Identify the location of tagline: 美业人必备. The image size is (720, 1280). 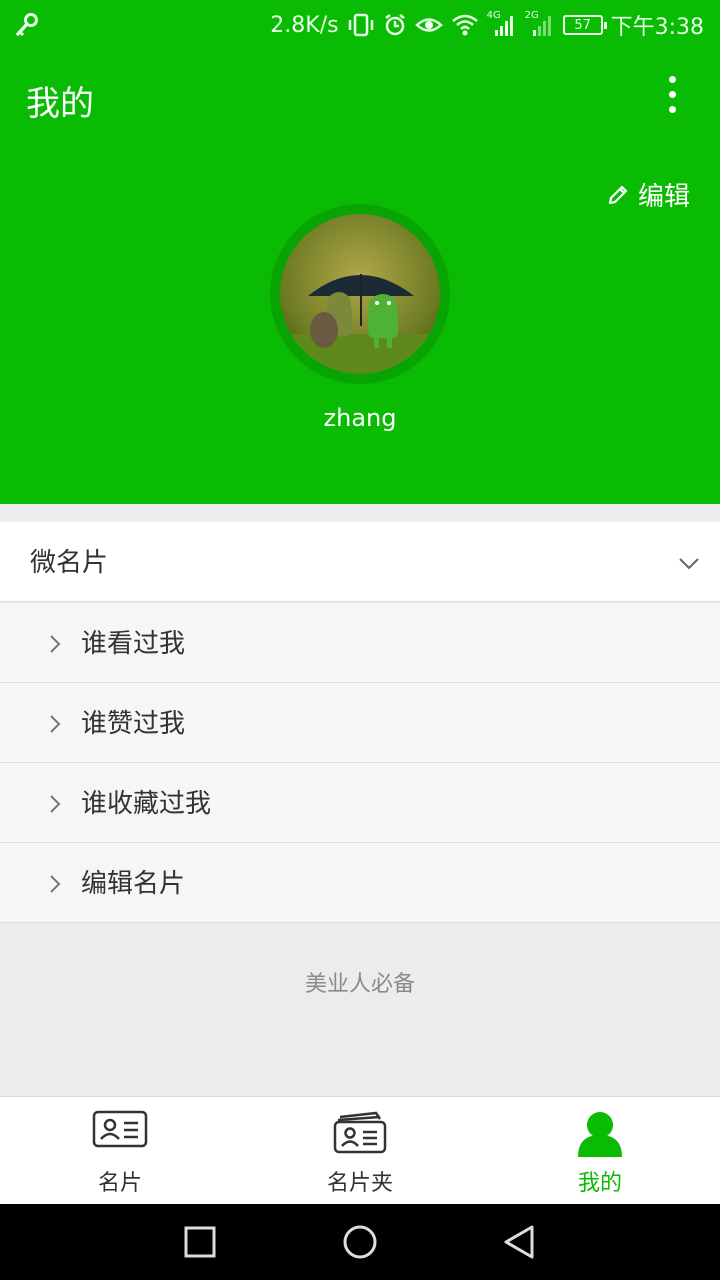
(359, 984).